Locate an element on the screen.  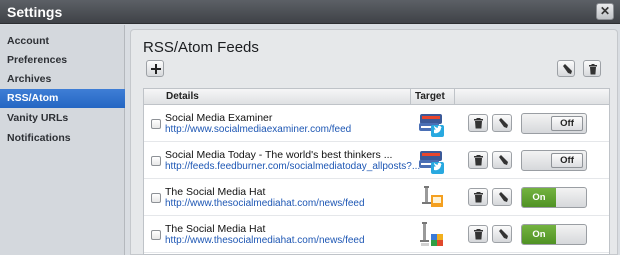
sidebar-item-account: Account is located at coordinates (62, 41).